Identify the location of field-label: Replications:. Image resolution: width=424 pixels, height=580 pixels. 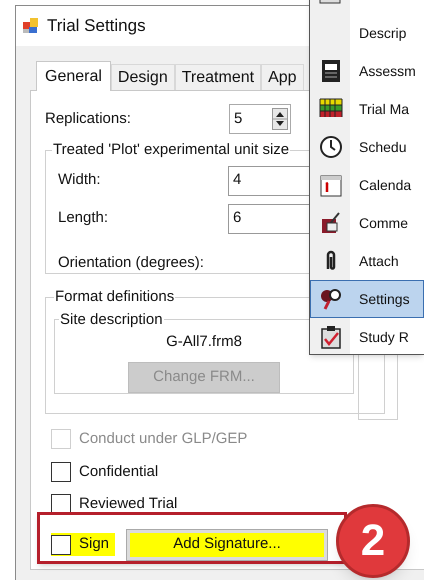
(88, 118).